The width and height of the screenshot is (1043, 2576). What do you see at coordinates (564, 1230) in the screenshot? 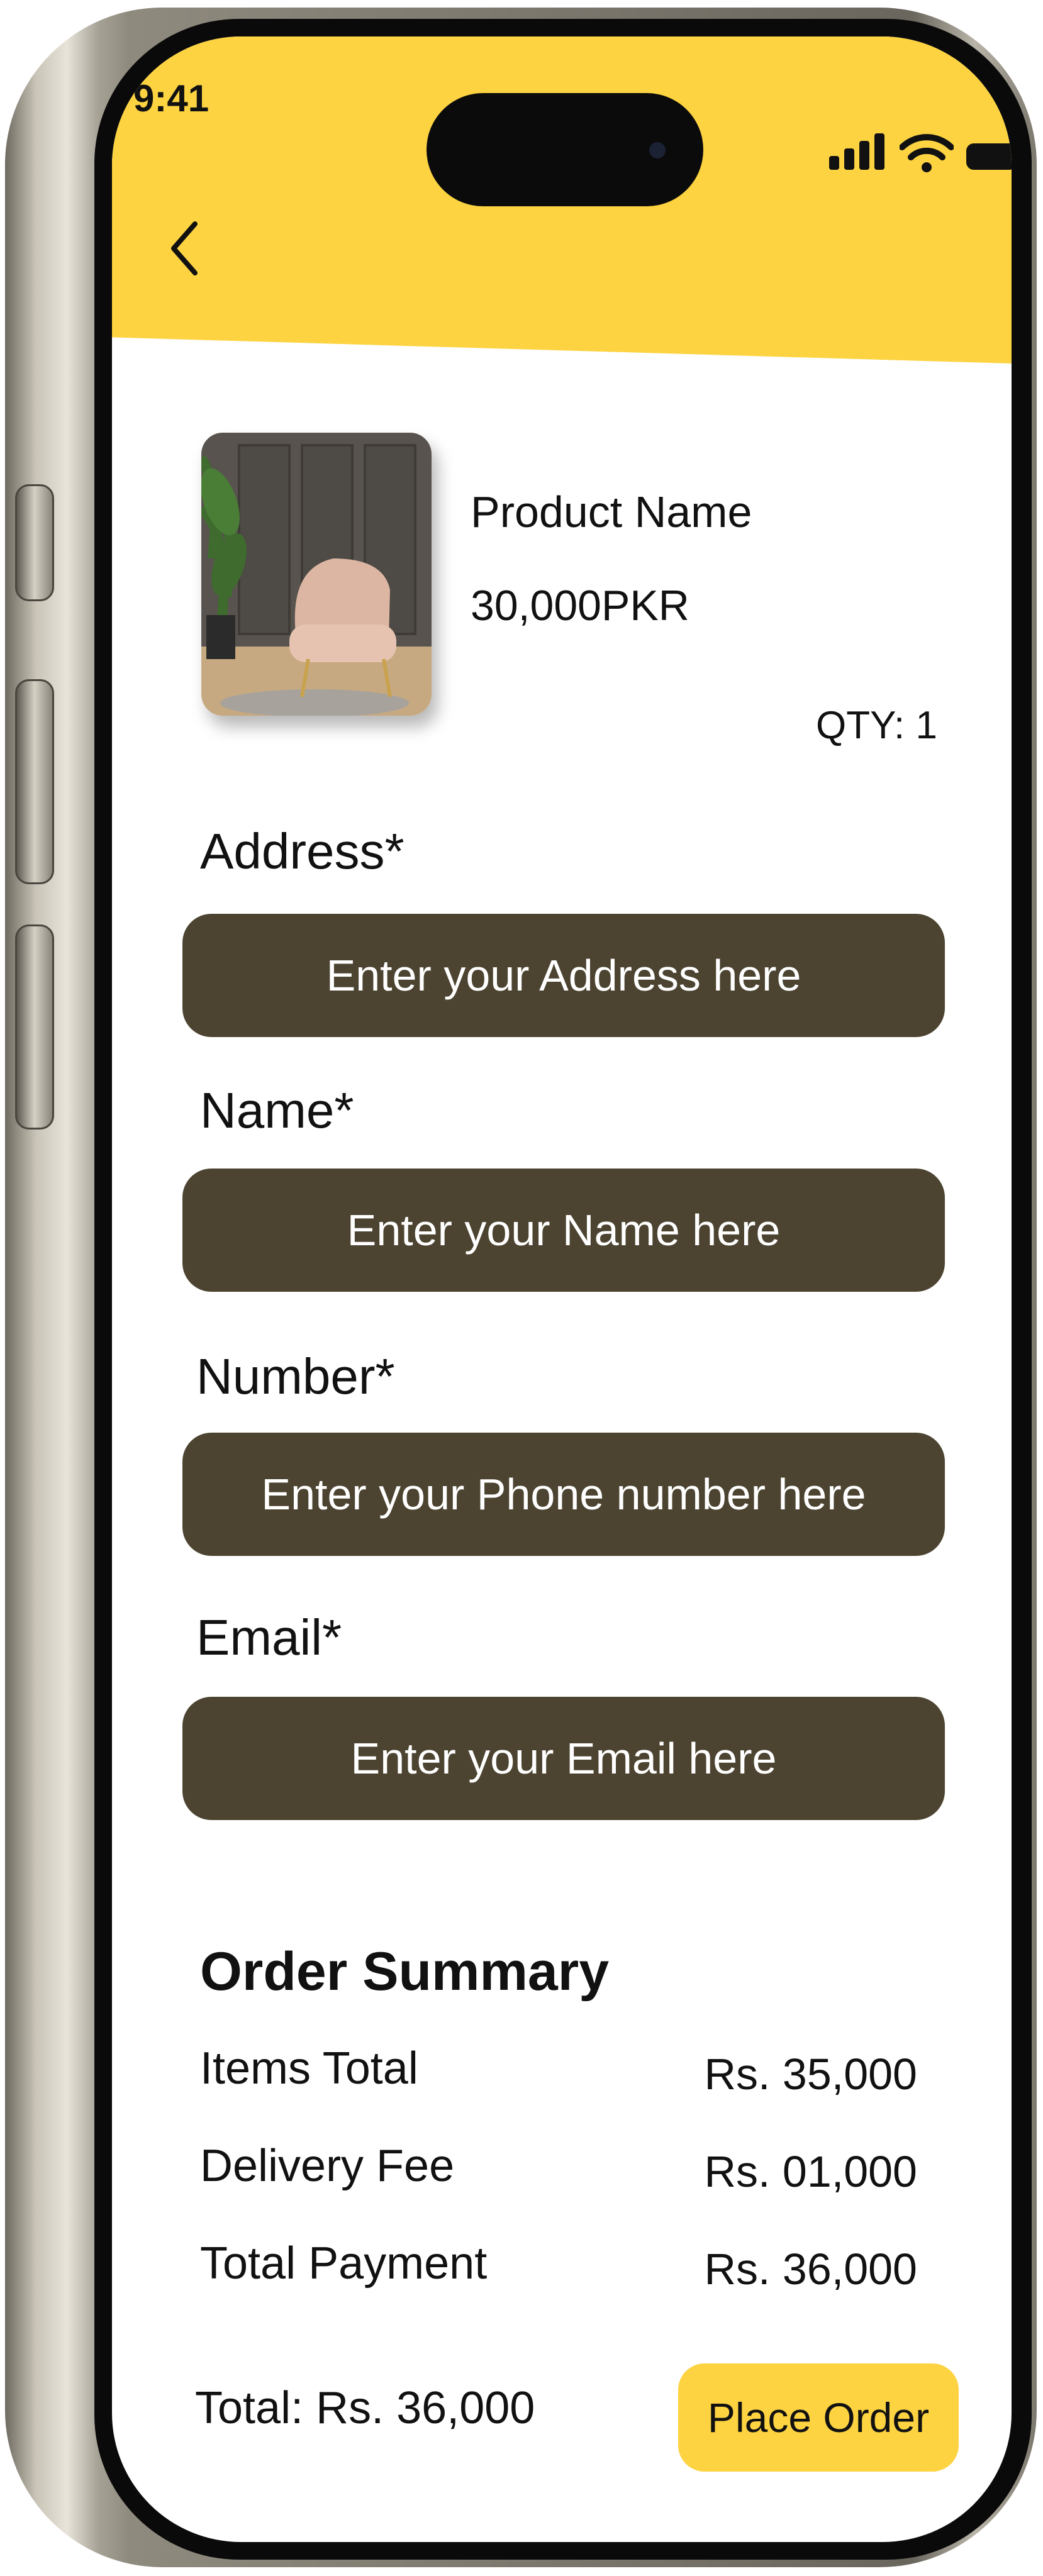
I see `name-field` at bounding box center [564, 1230].